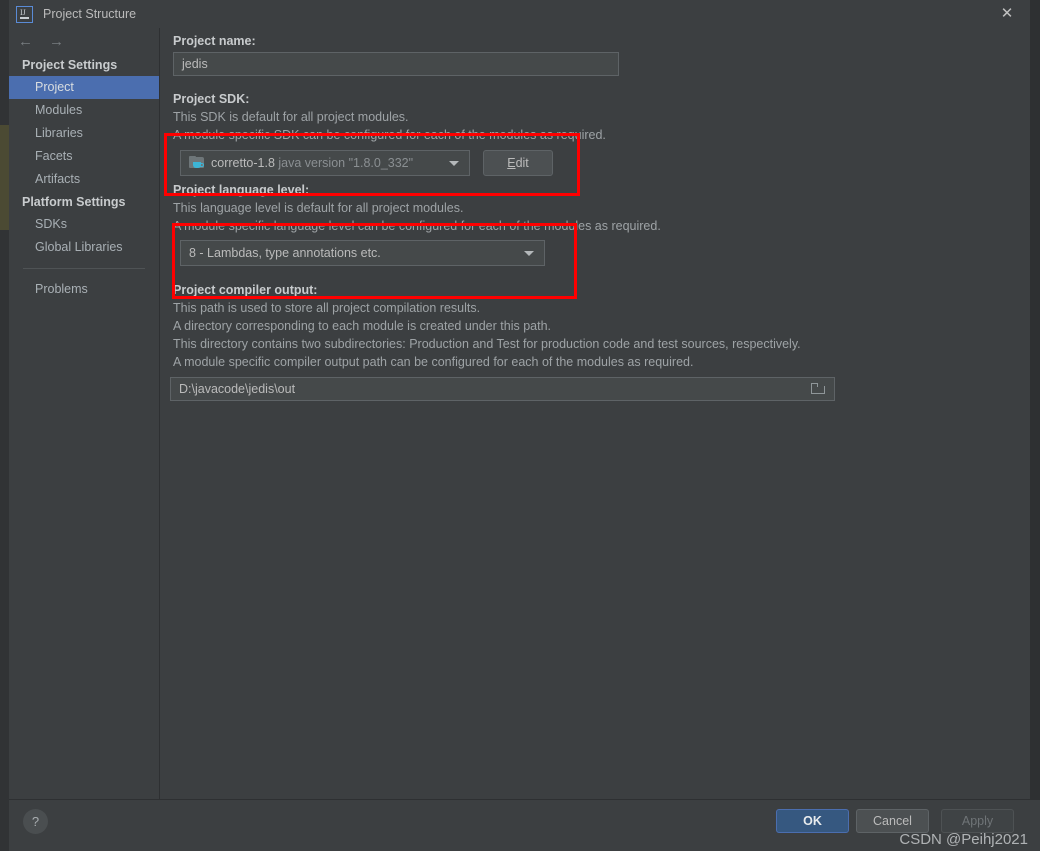 This screenshot has height=851, width=1040. Describe the element at coordinates (24, 14) in the screenshot. I see `intellij-idea-icon: IJ` at that location.